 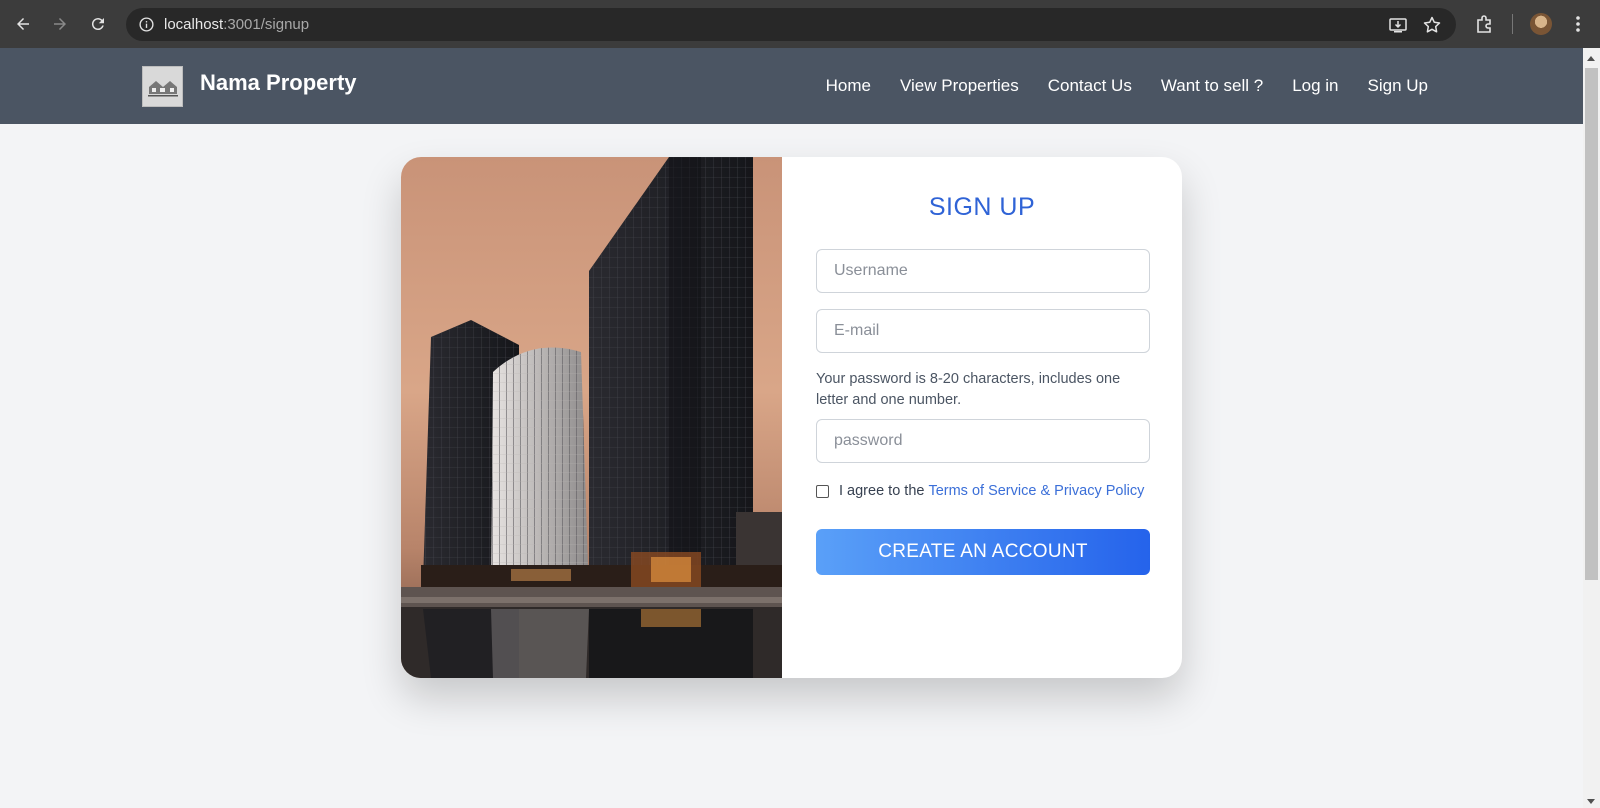 I want to click on page-scrollbar, so click(x=1591, y=428).